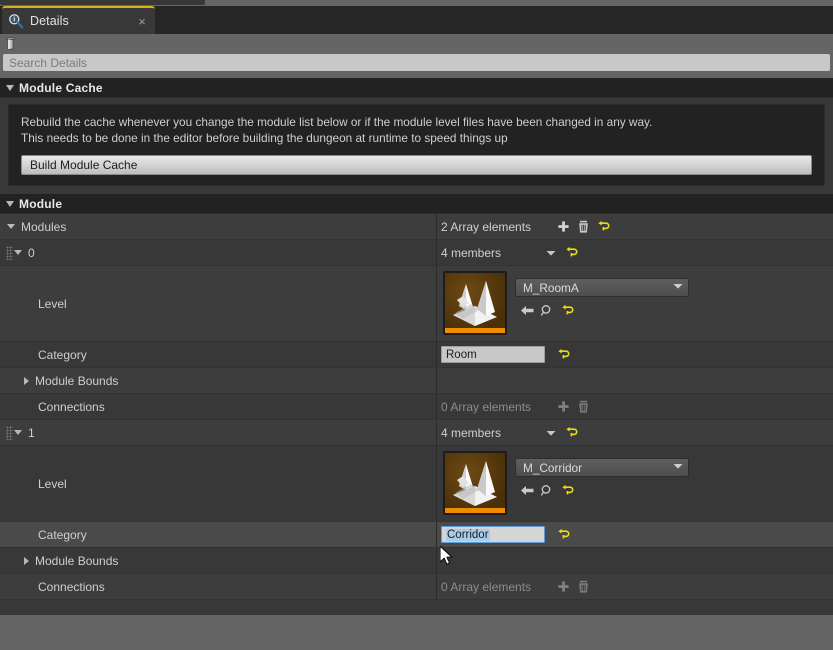  I want to click on section-header-module-cache: Module Cache, so click(416, 88).